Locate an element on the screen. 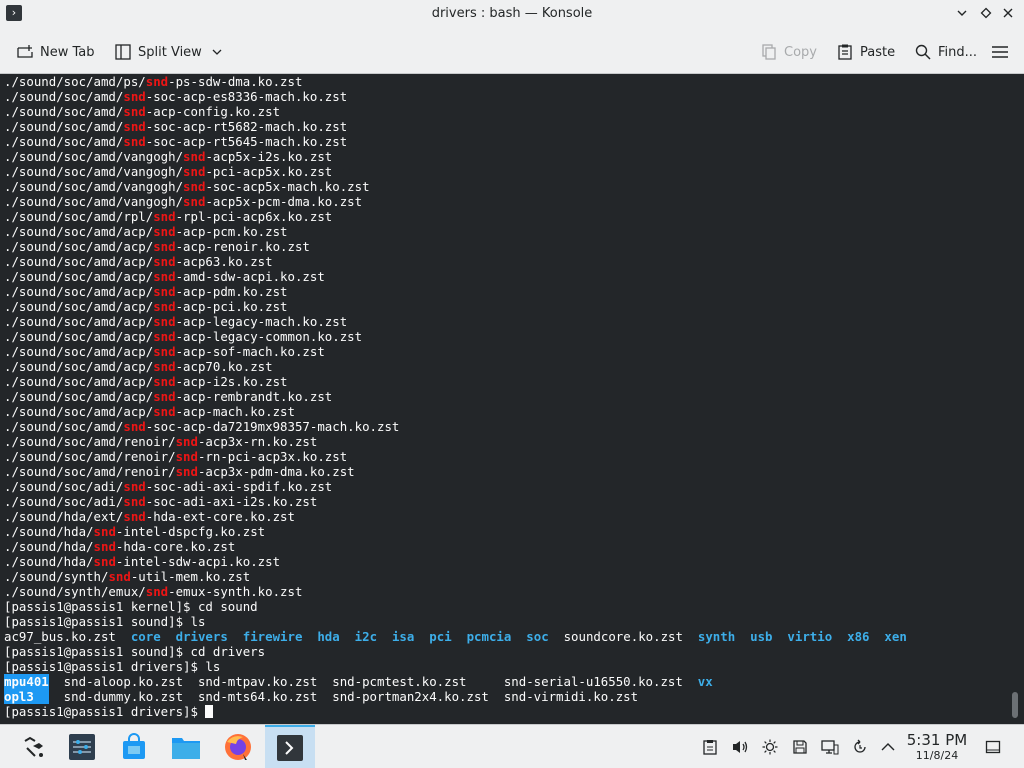 The height and width of the screenshot is (768, 1024). taskbar-konsole is located at coordinates (290, 746).